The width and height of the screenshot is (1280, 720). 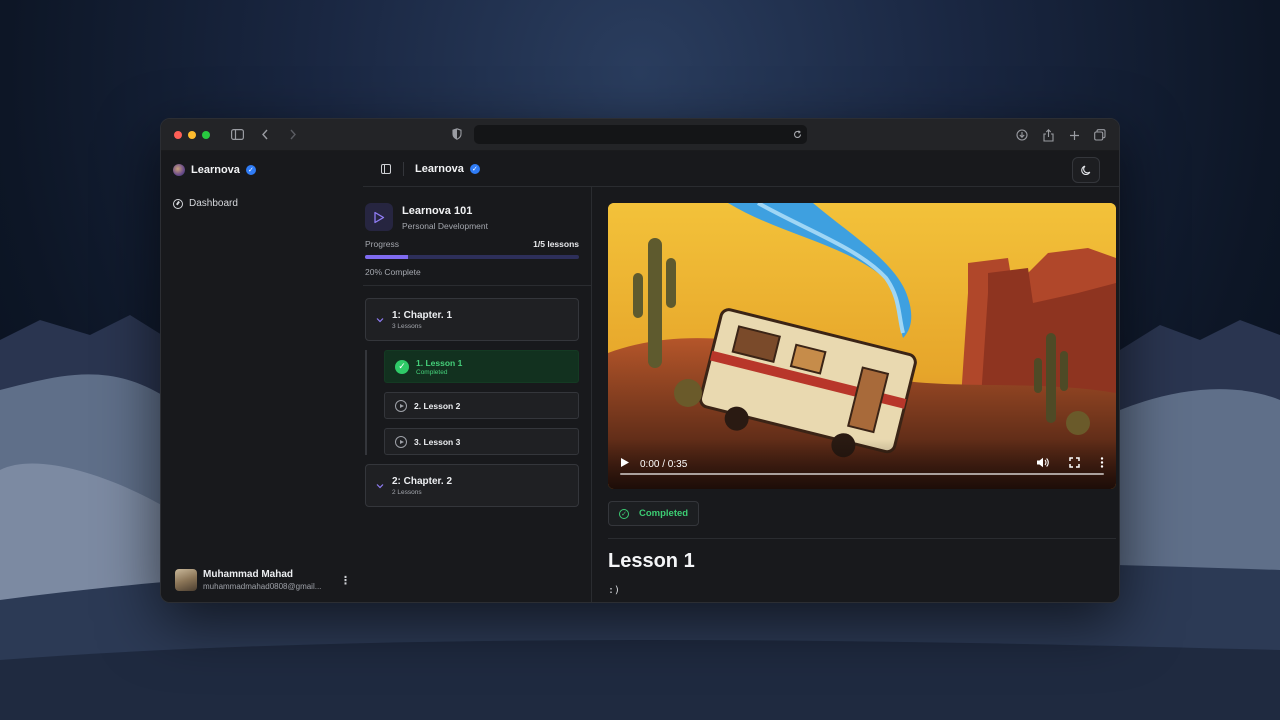 I want to click on avatar, so click(x=186, y=580).